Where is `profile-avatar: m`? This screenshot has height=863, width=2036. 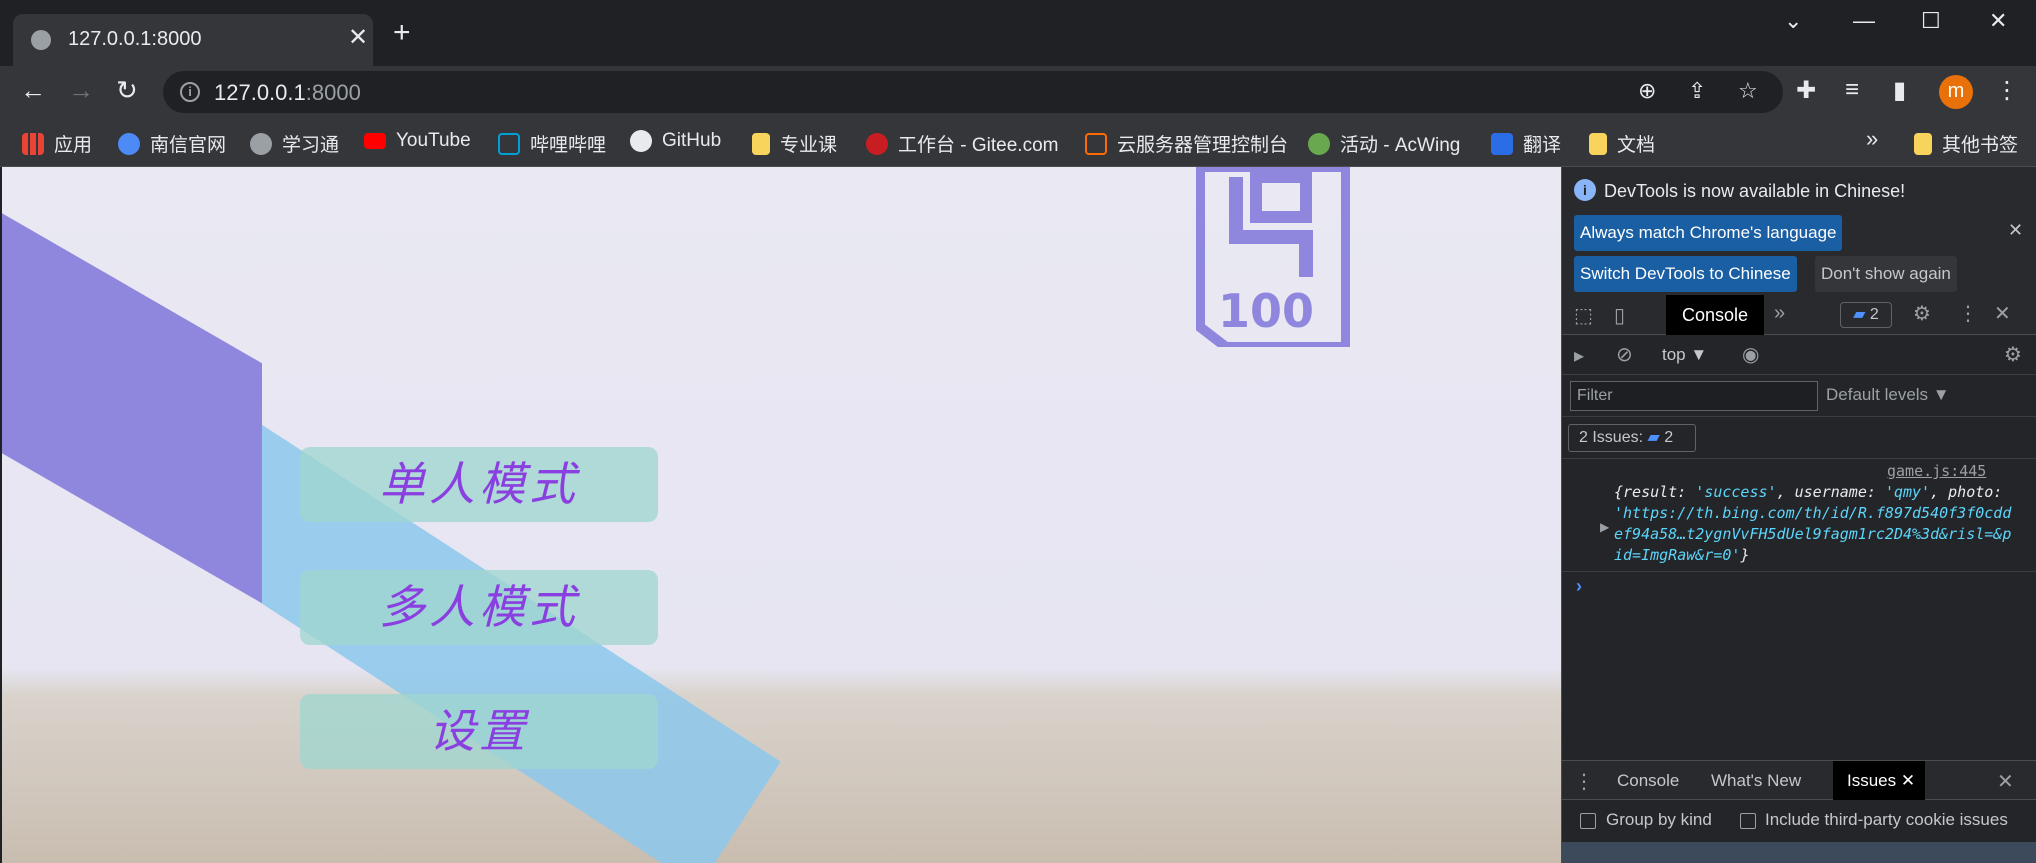
profile-avatar: m is located at coordinates (1956, 92).